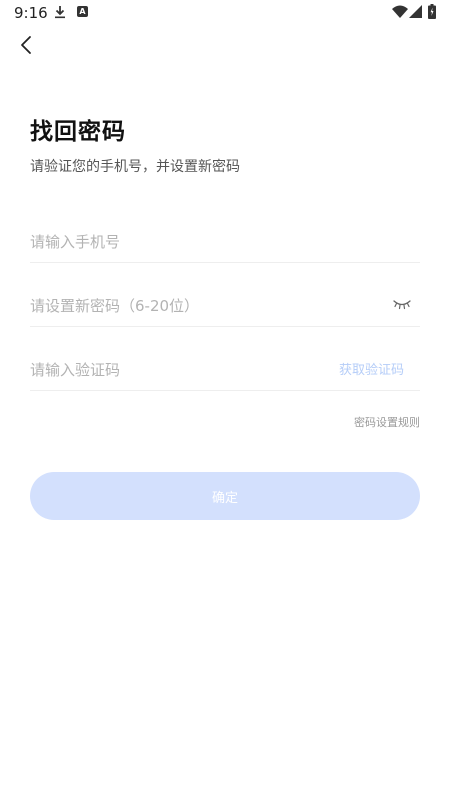 The width and height of the screenshot is (450, 800). I want to click on password-rules-link: 密码设置规则, so click(387, 422).